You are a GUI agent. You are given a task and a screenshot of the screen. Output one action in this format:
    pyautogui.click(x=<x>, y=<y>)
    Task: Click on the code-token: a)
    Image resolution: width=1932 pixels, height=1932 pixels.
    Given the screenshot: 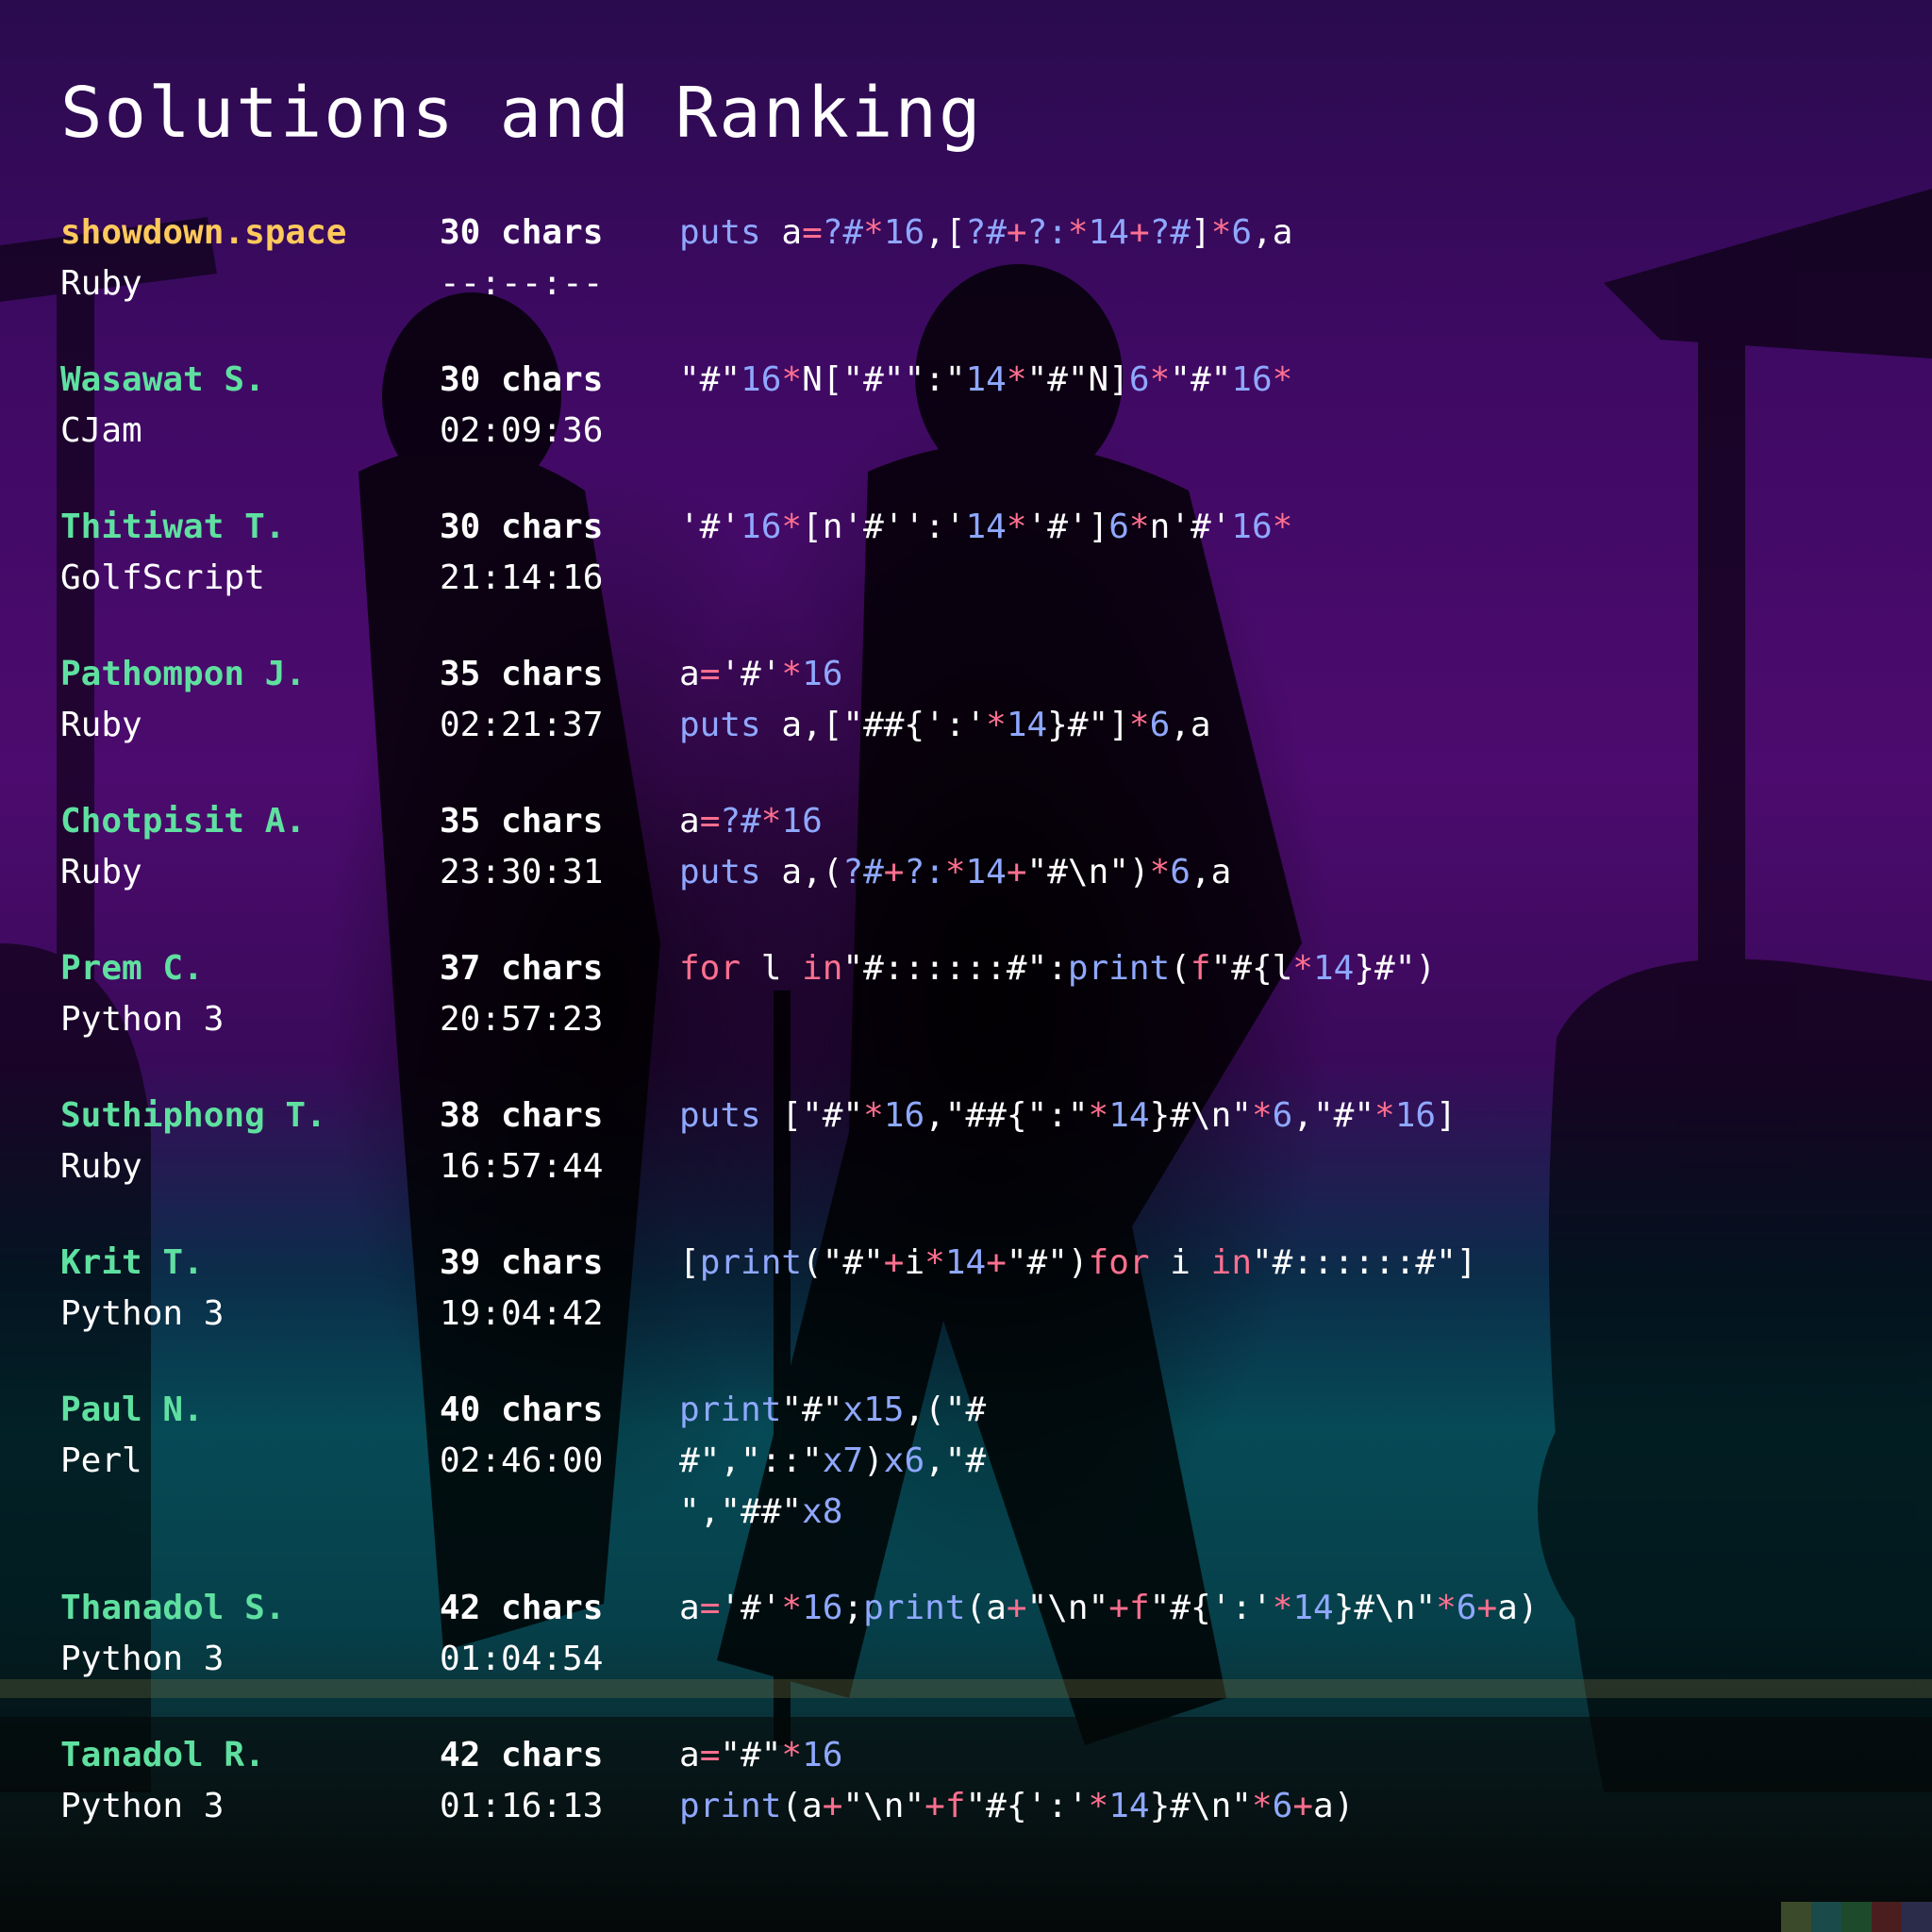 What is the action you would take?
    pyautogui.click(x=1518, y=1608)
    